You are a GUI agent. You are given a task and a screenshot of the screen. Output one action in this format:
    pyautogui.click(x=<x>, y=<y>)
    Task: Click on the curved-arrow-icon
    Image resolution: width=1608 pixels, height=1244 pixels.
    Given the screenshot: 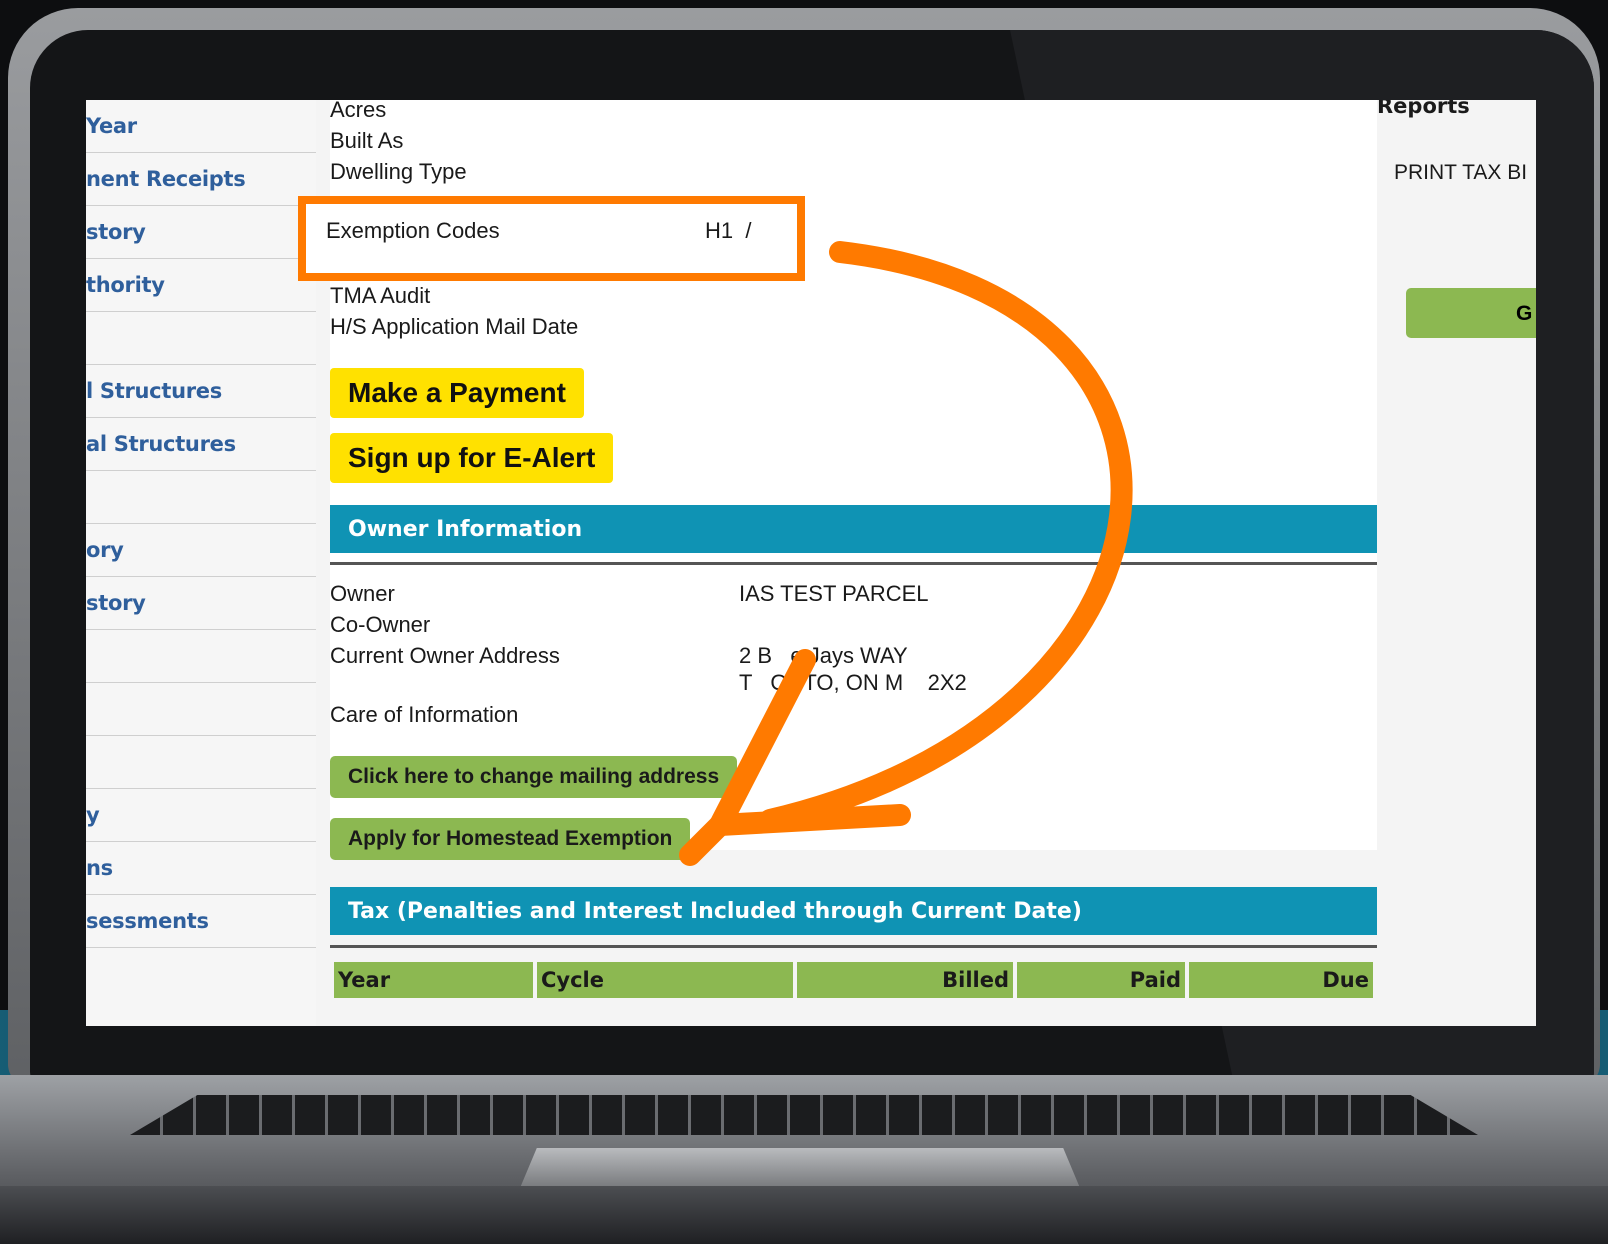 What is the action you would take?
    pyautogui.click(x=906, y=553)
    